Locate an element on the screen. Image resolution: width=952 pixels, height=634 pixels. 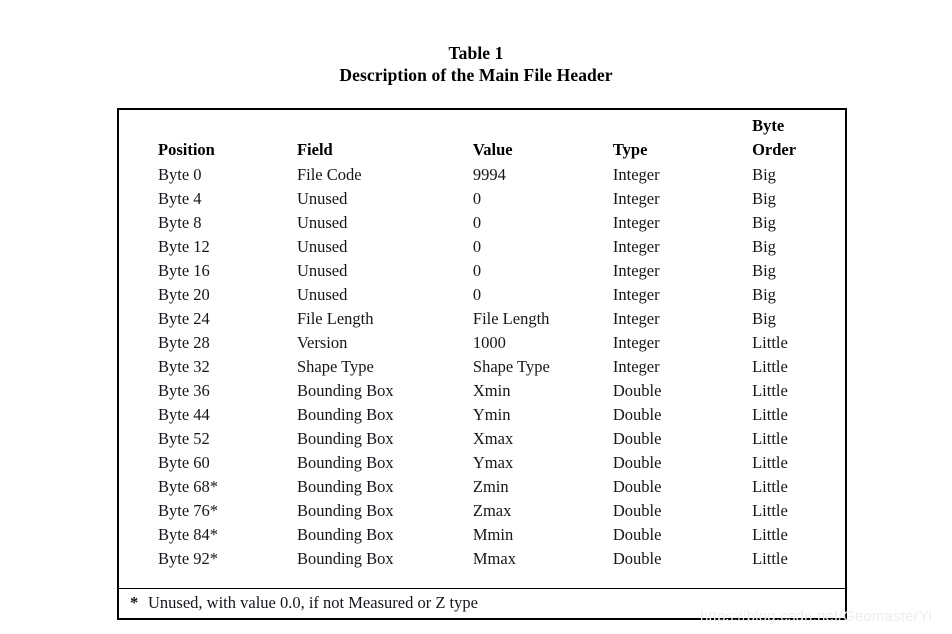
table-row: Byte 32 Shape Type Shape Type Integer Little is located at coordinates (501, 367).